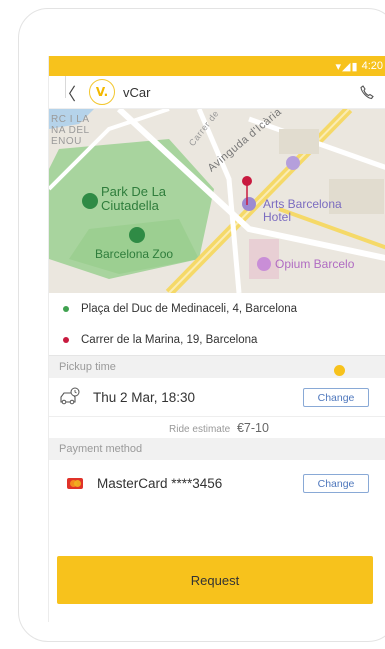 This screenshot has width=385, height=649. I want to click on dropoff-address-row: Carrer de la Marina, 19, Barcelona, so click(217, 339).